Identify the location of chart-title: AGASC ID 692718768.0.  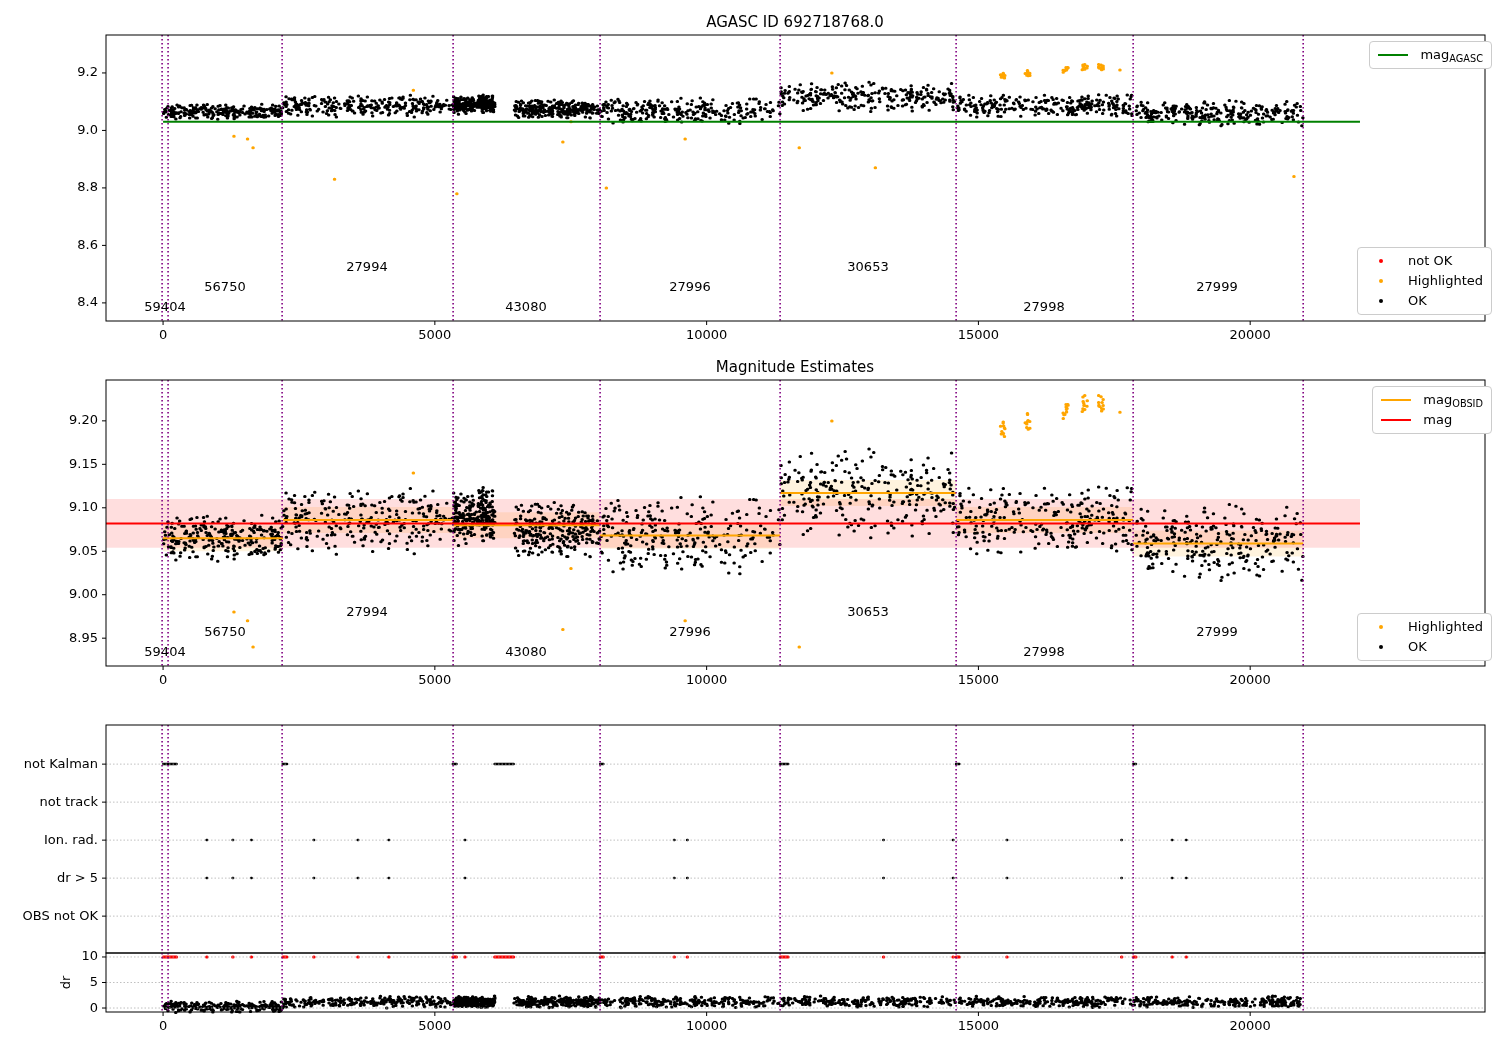
(795, 22).